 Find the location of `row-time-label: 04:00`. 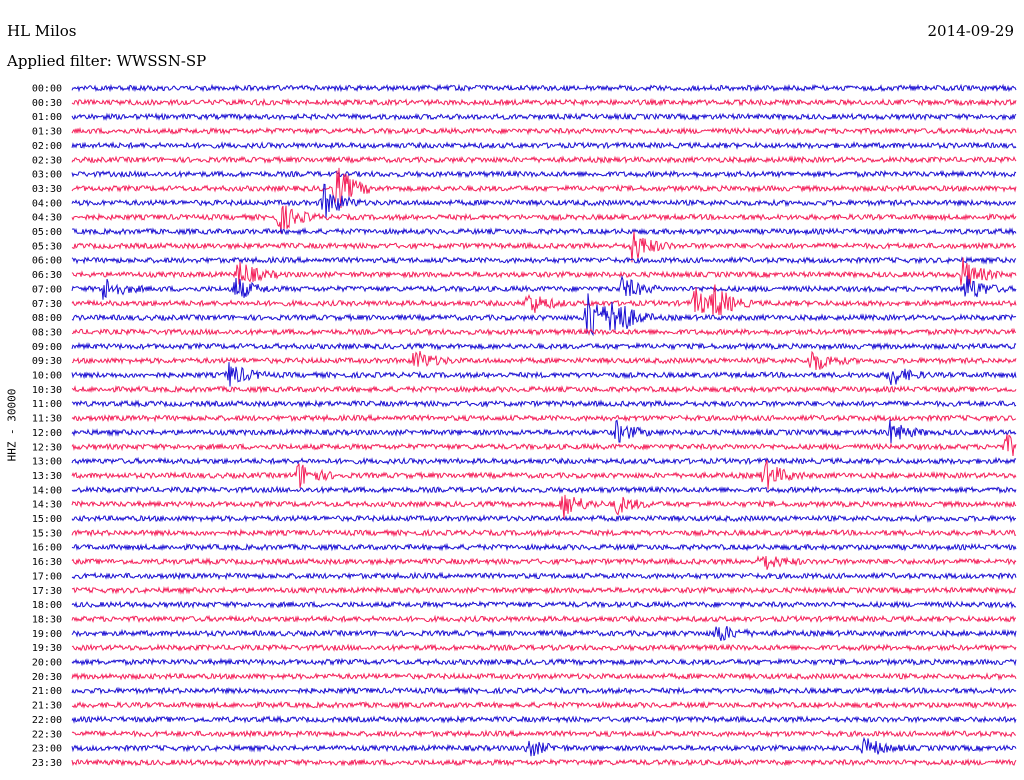

row-time-label: 04:00 is located at coordinates (47, 203).